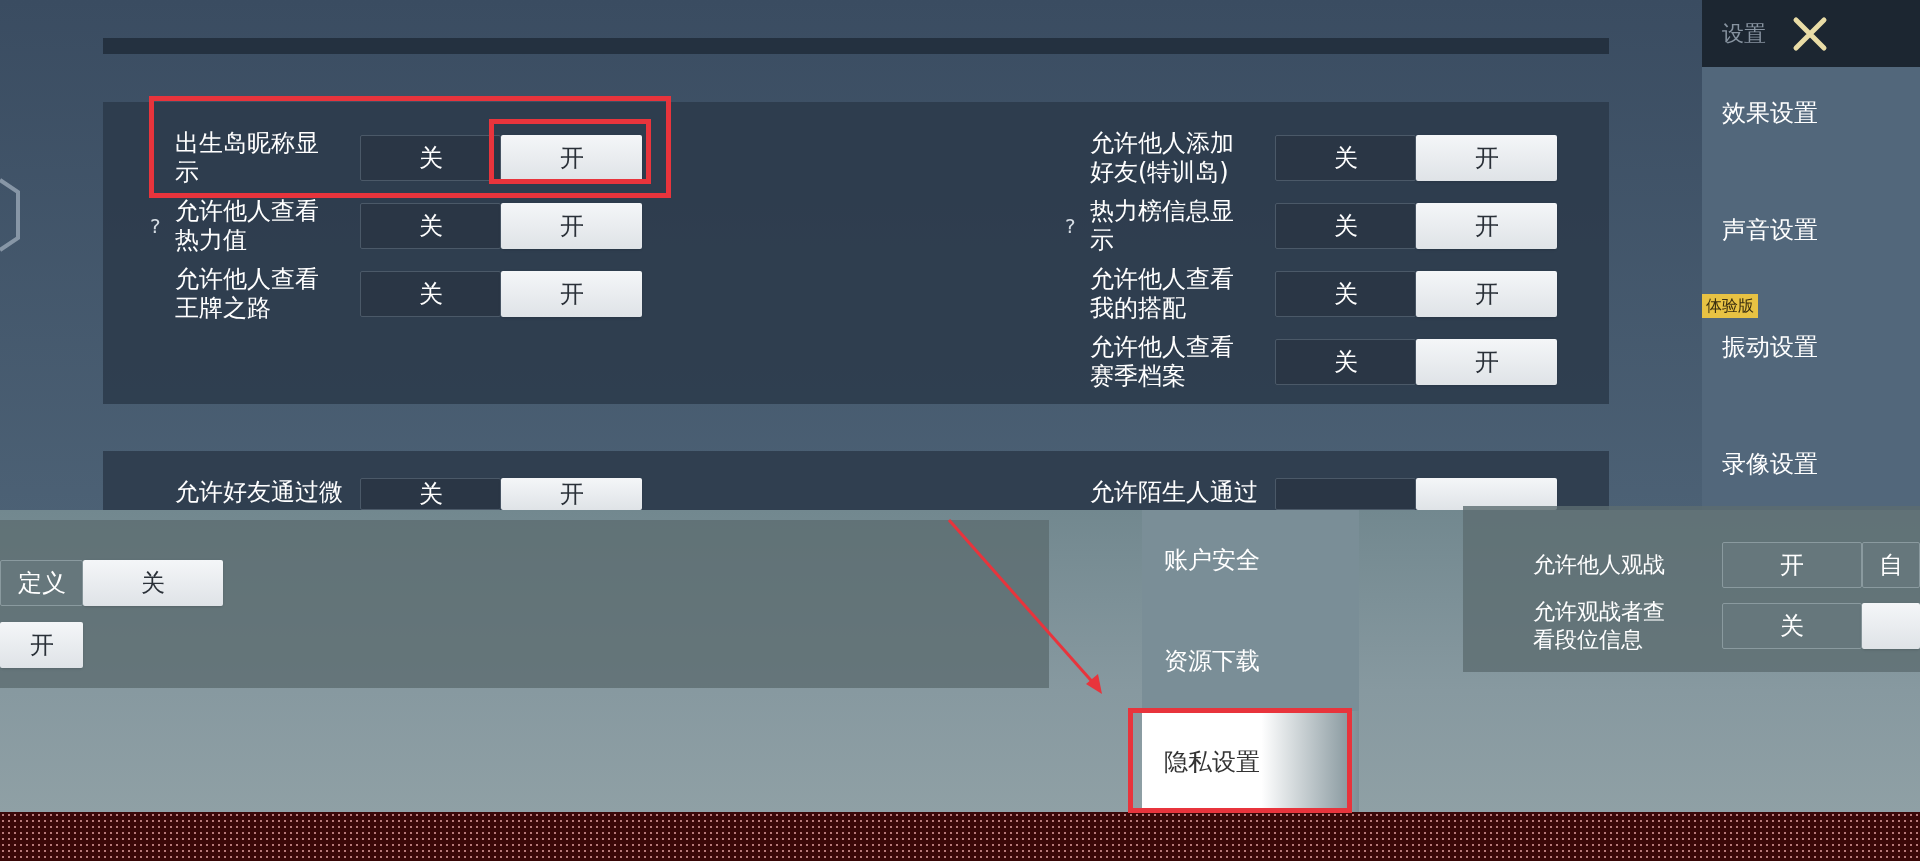  What do you see at coordinates (1730, 306) in the screenshot?
I see `sidebar-badge: 体验版` at bounding box center [1730, 306].